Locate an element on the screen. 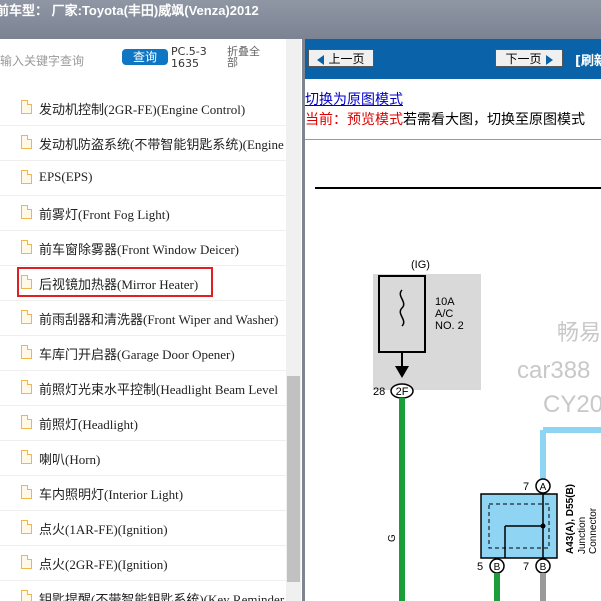 The height and width of the screenshot is (601, 601). page-toolbar: 上一页 下一页 [刷新 is located at coordinates (453, 59).